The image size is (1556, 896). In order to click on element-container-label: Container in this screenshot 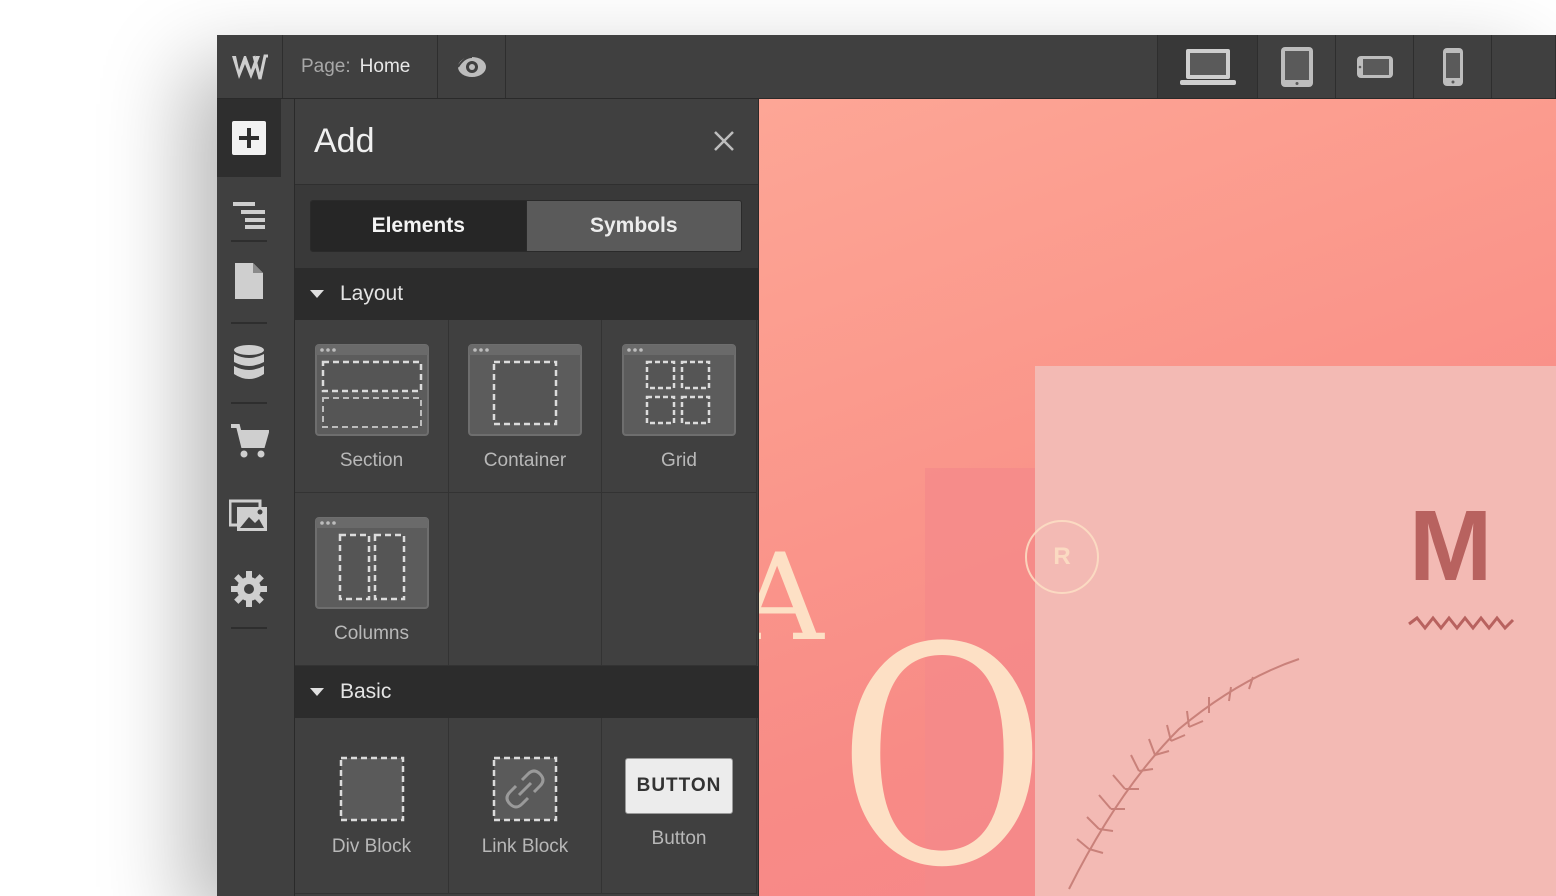, I will do `click(525, 460)`.